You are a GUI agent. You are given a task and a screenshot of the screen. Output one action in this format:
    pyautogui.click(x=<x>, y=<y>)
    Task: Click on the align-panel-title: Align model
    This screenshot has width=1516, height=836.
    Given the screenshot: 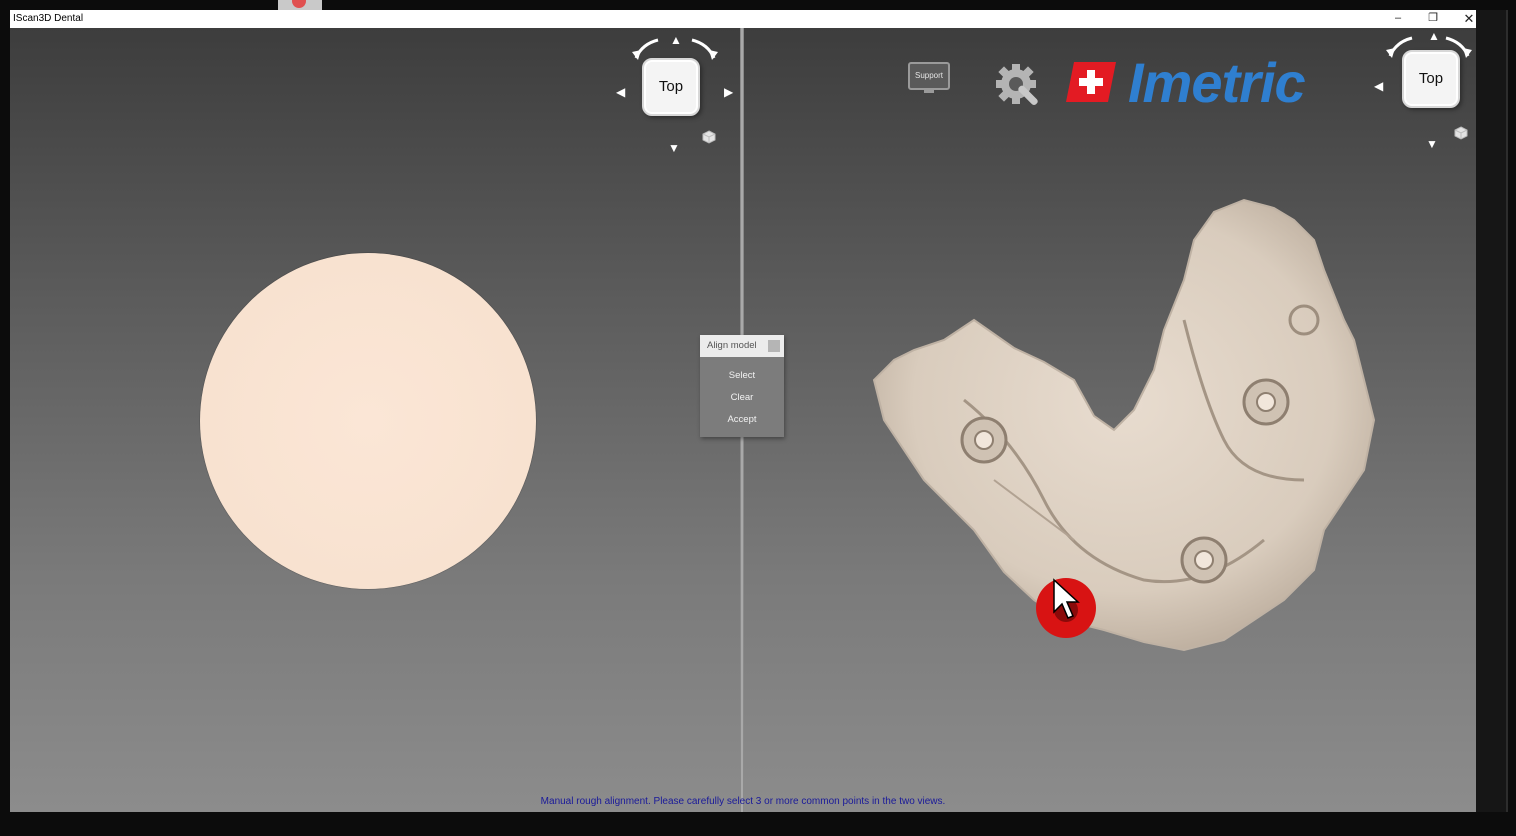 What is the action you would take?
    pyautogui.click(x=732, y=345)
    